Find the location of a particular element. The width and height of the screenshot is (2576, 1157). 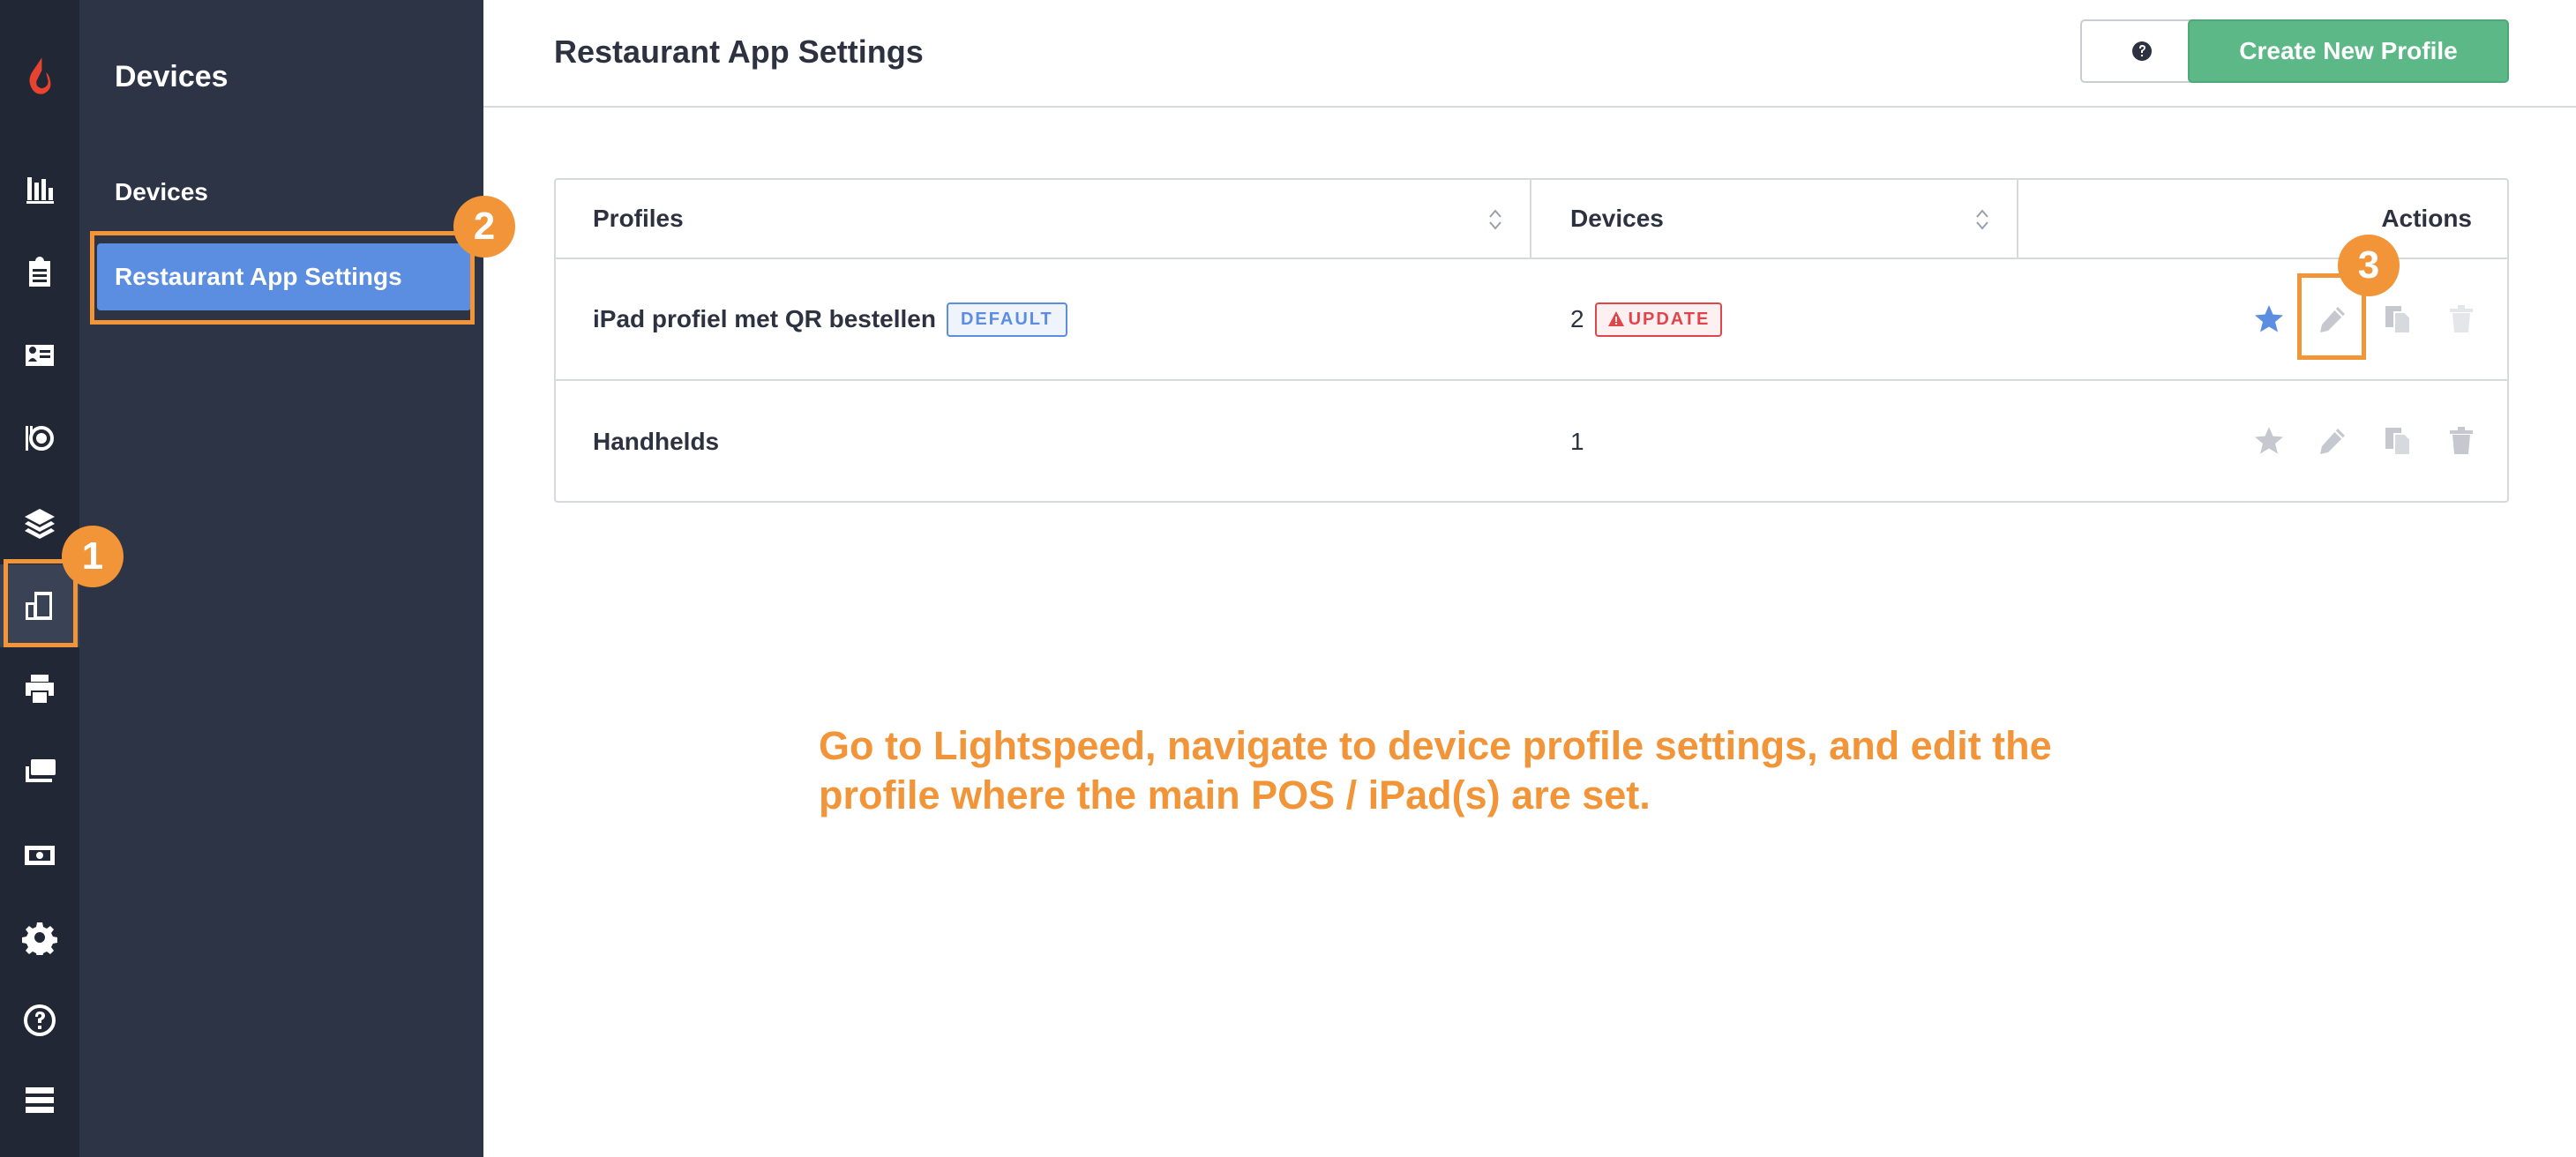

pencil-icon is located at coordinates (2333, 441).